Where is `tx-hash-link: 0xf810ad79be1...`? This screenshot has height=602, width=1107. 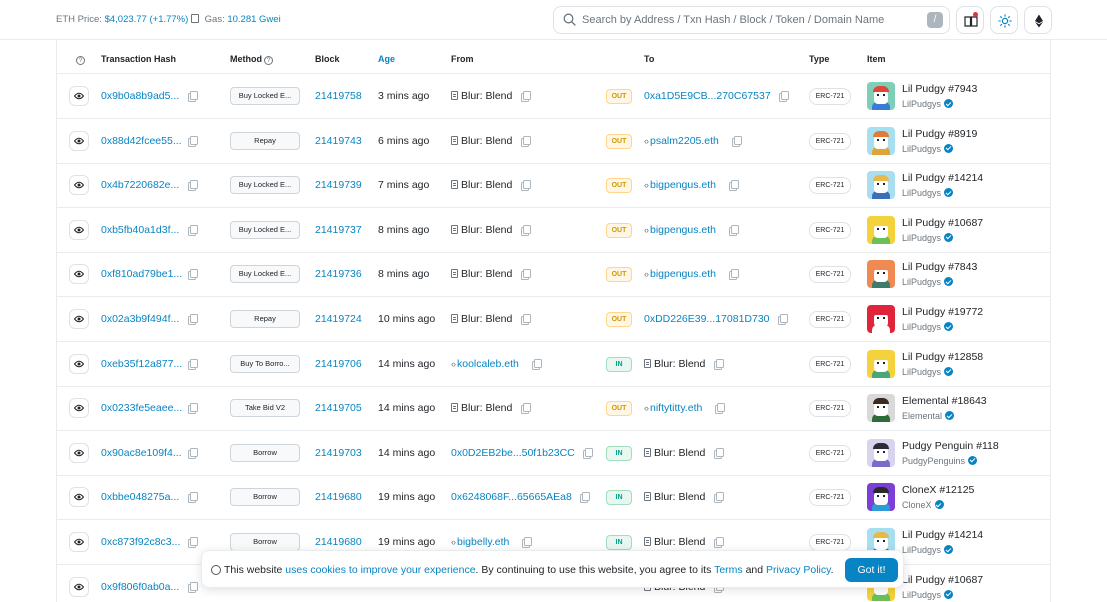 tx-hash-link: 0xf810ad79be1... is located at coordinates (141, 274).